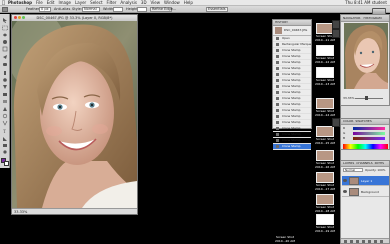 The width and height of the screenshot is (390, 244). I want to click on eraser-tool-icon, so click(5, 94).